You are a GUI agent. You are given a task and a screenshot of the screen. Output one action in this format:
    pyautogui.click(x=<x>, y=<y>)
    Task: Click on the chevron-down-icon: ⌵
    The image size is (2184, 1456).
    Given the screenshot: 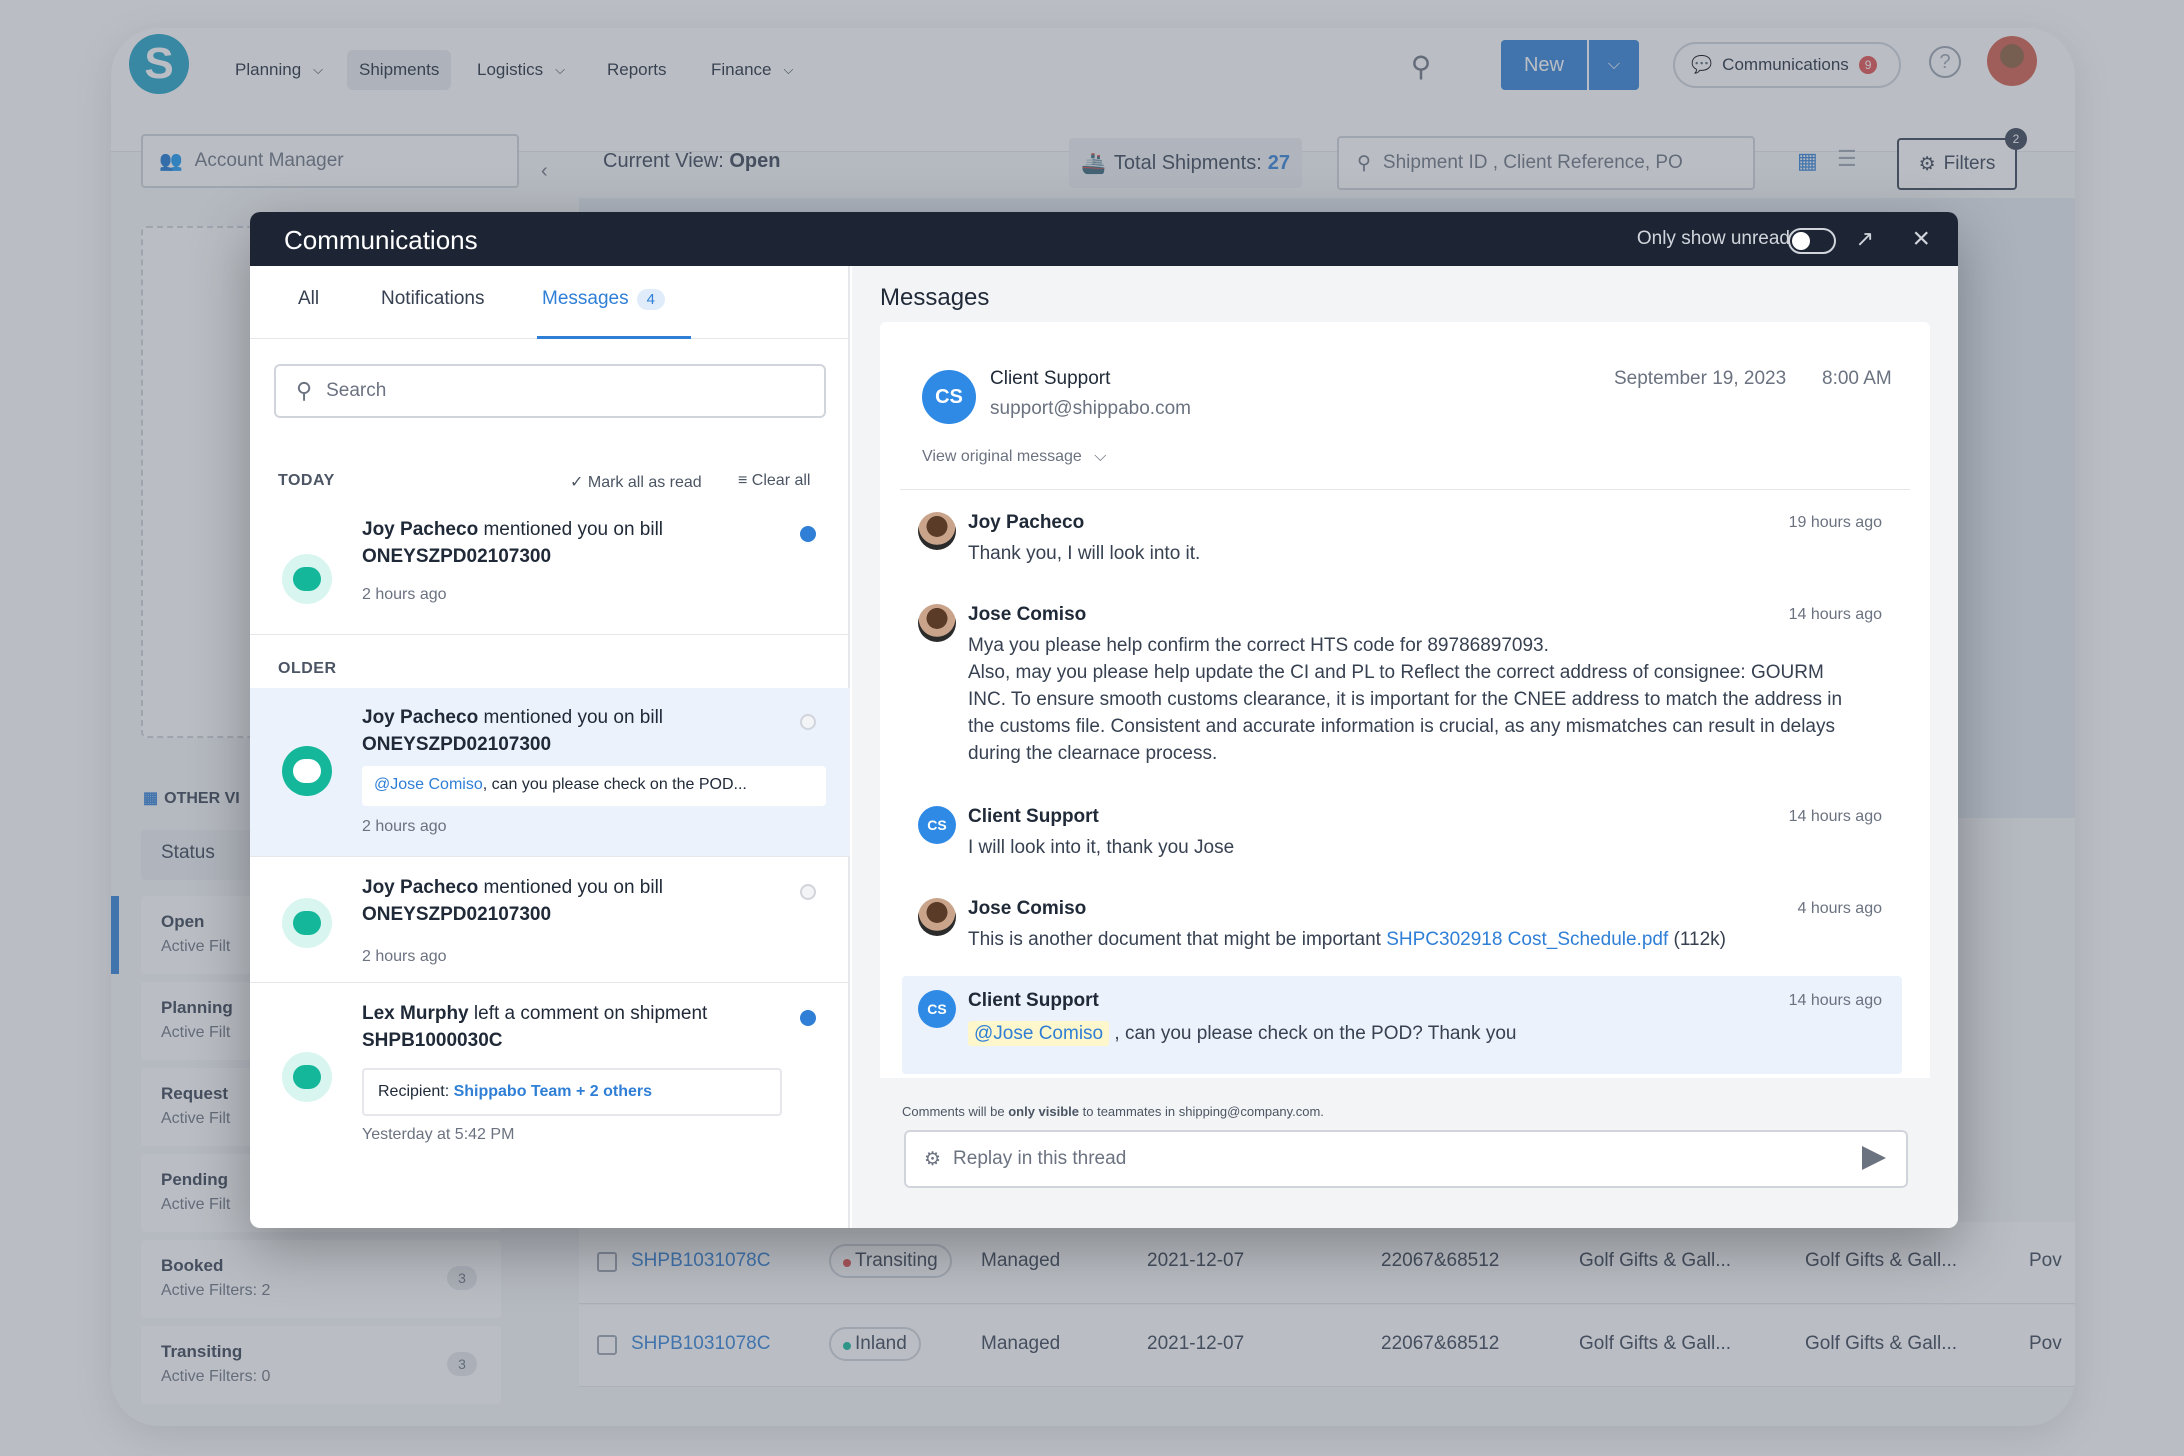 What is the action you would take?
    pyautogui.click(x=1100, y=456)
    